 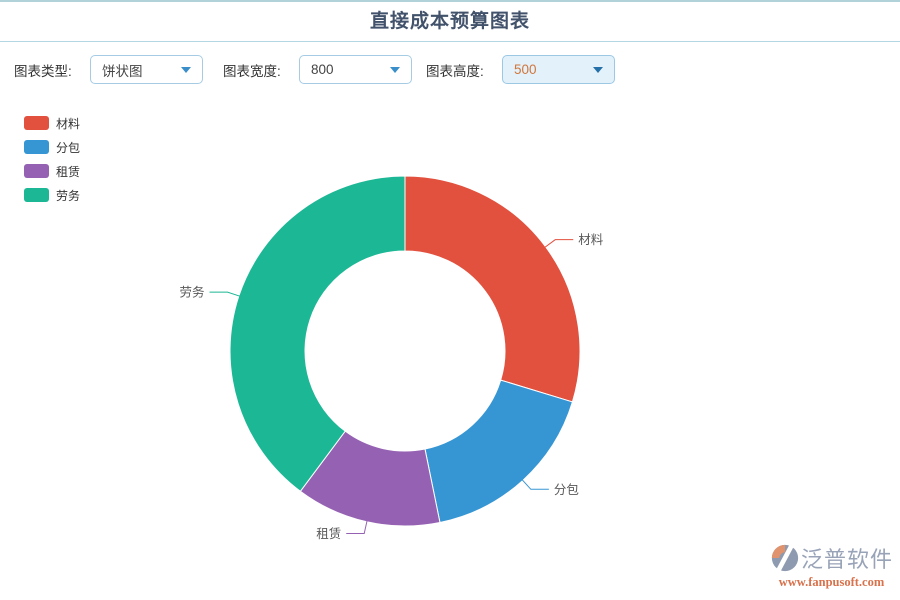 What do you see at coordinates (146, 69) in the screenshot?
I see `chart-type-select: 饼状图` at bounding box center [146, 69].